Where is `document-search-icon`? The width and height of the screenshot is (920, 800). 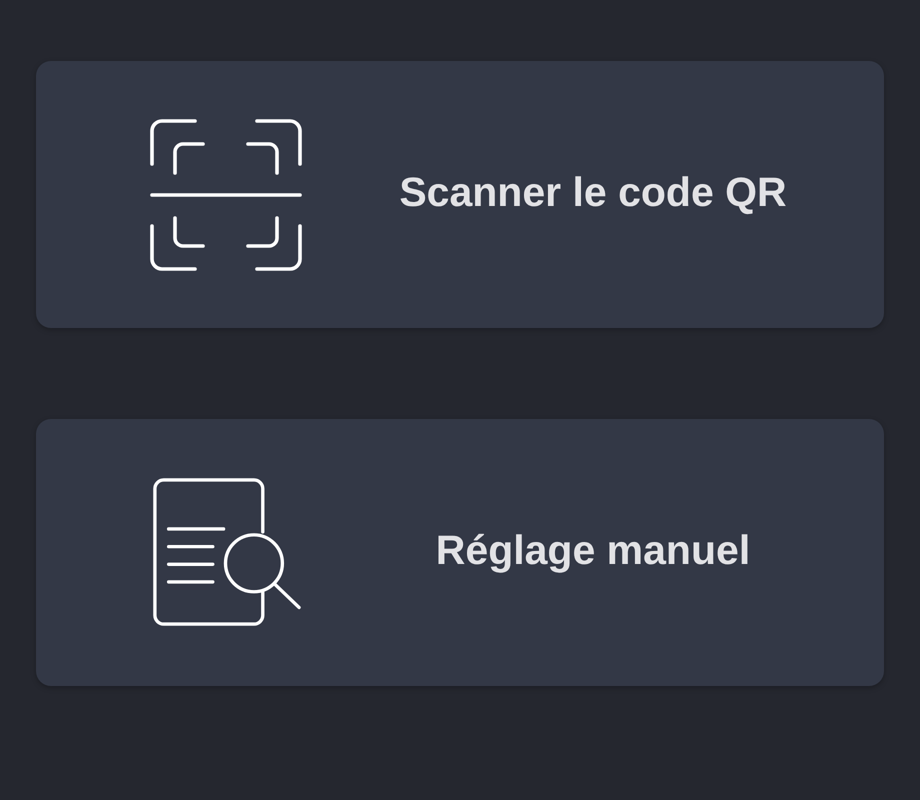
document-search-icon is located at coordinates (226, 552).